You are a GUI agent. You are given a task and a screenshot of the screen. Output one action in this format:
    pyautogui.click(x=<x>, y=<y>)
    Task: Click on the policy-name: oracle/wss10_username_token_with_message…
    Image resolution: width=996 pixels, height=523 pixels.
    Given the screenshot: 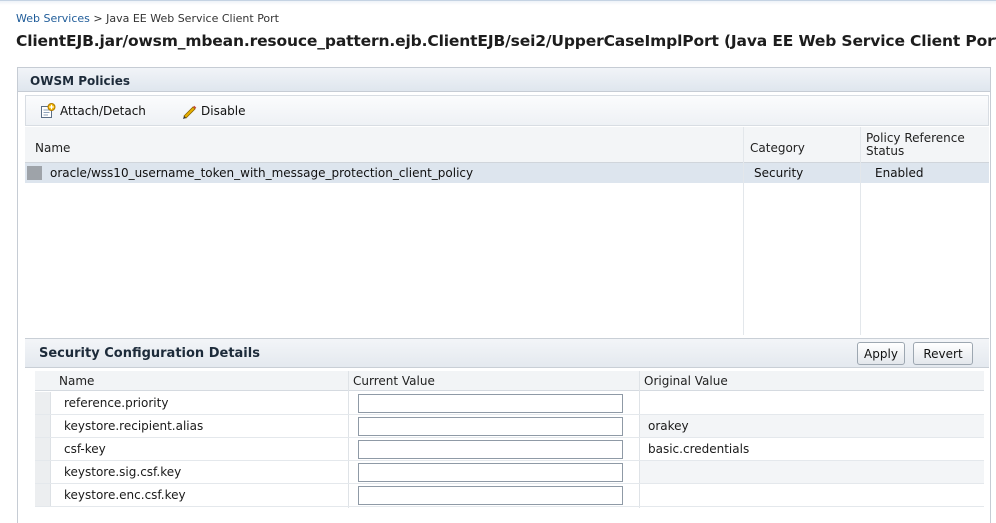 What is the action you would take?
    pyautogui.click(x=262, y=173)
    